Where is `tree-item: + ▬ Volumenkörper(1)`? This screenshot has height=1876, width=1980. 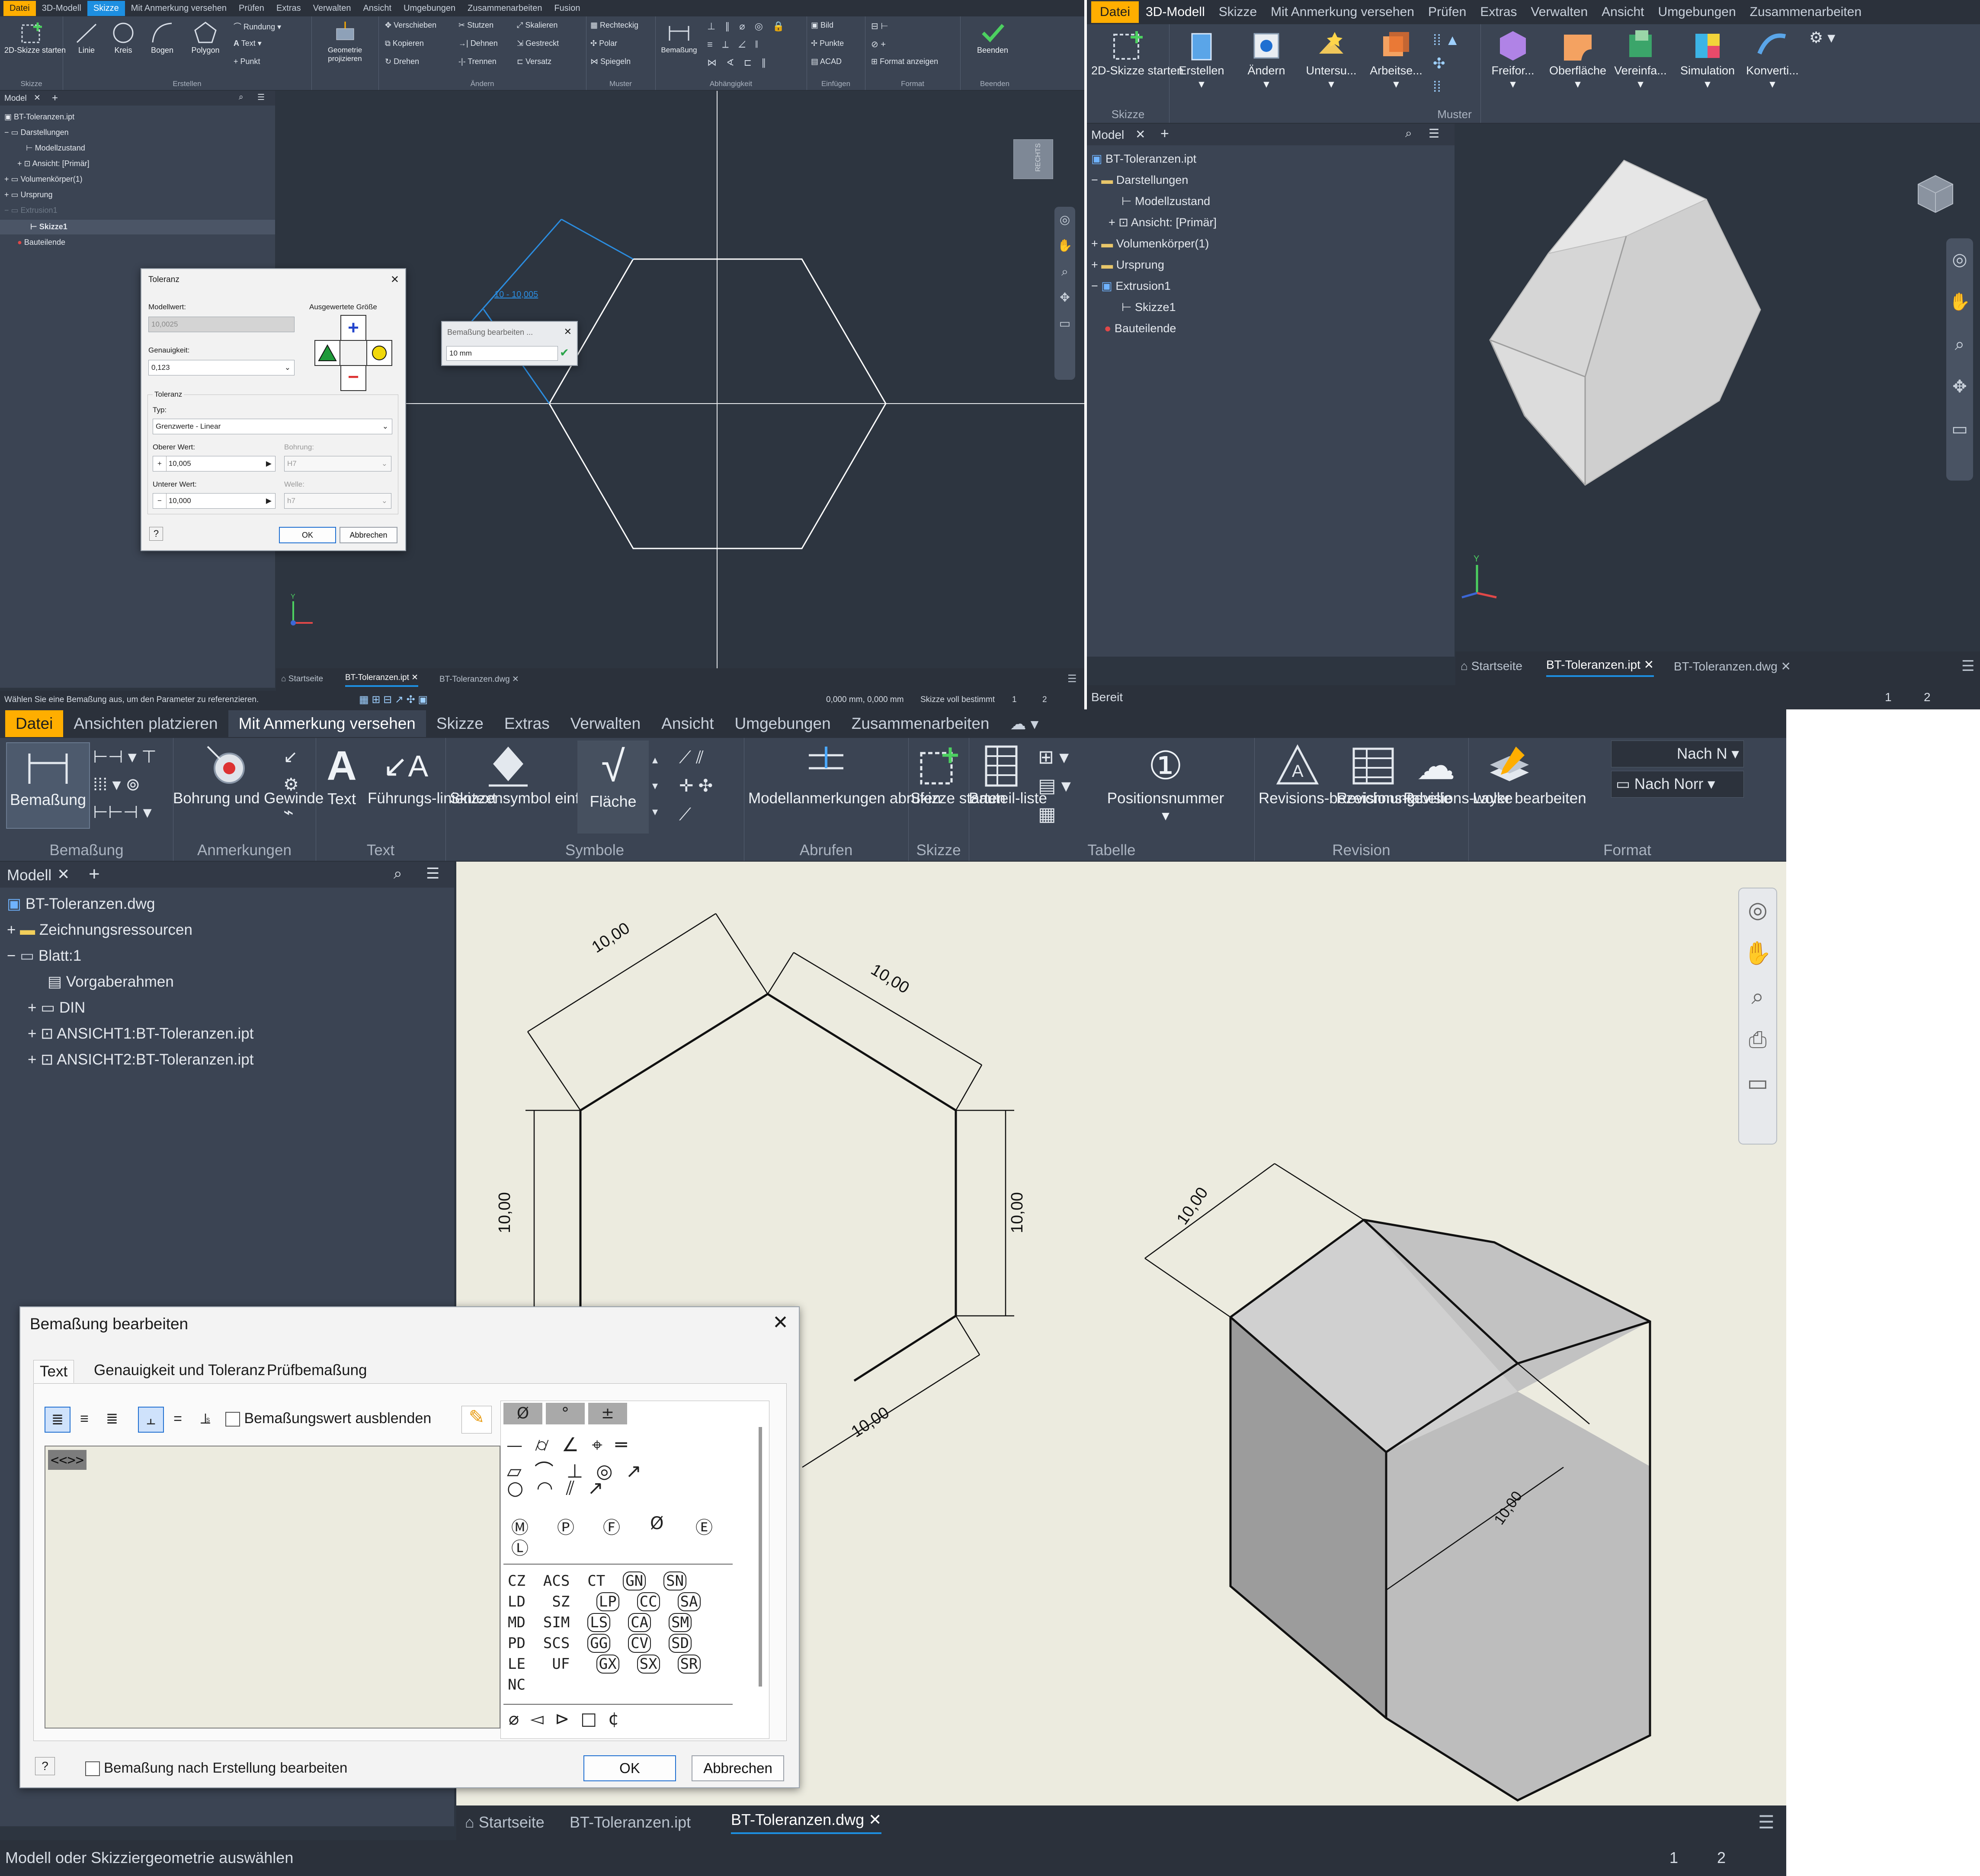 tree-item: + ▬ Volumenkörper(1) is located at coordinates (1150, 243).